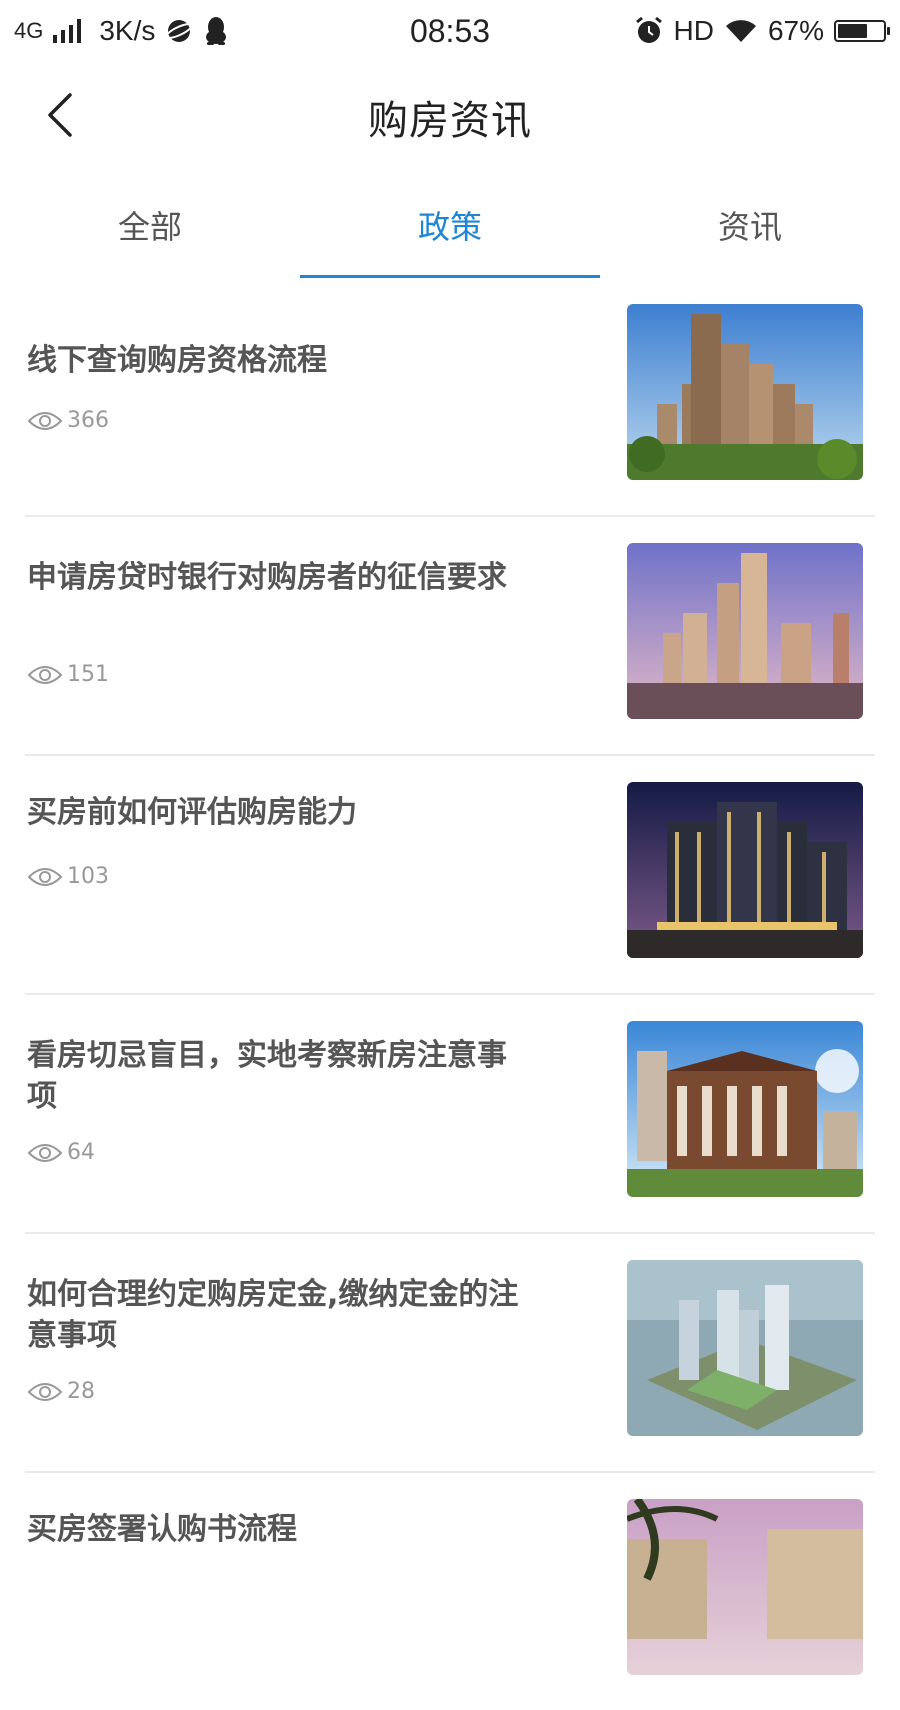  I want to click on article-title: 买房前如何评估购房能力, so click(192, 812).